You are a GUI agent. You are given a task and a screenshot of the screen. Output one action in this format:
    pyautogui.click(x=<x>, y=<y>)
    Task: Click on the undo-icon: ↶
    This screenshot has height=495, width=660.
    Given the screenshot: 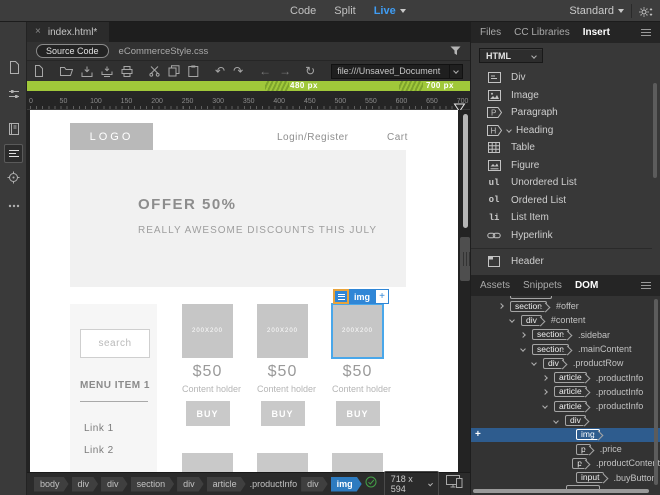 What is the action you would take?
    pyautogui.click(x=220, y=71)
    